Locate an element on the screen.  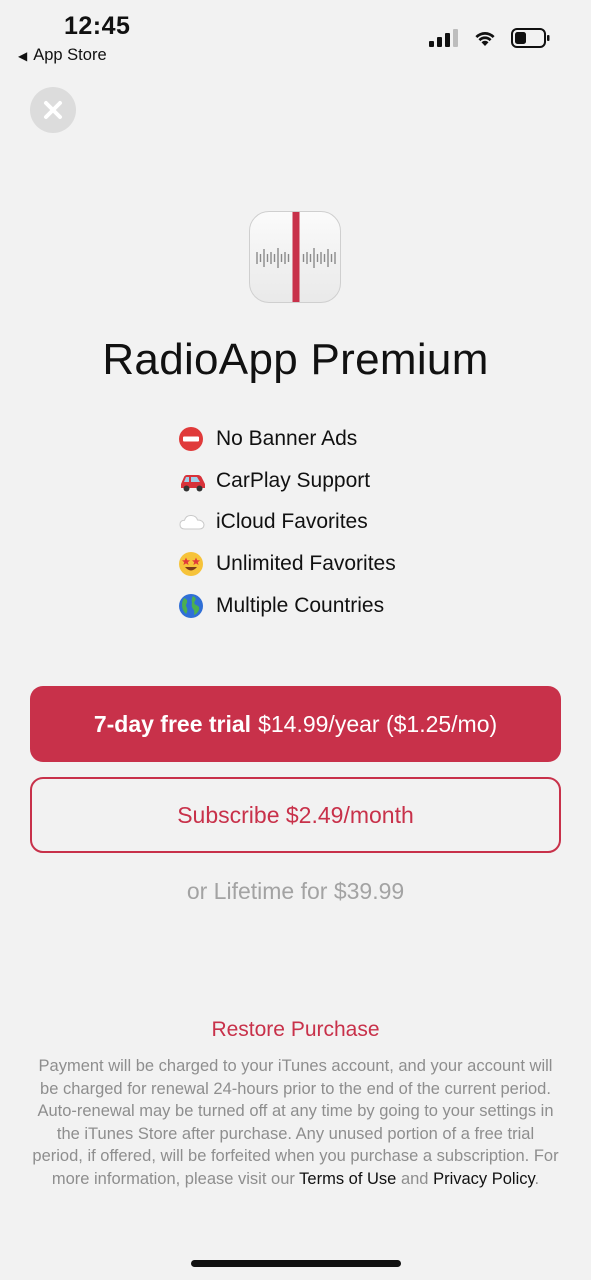
close-button is located at coordinates (53, 110).